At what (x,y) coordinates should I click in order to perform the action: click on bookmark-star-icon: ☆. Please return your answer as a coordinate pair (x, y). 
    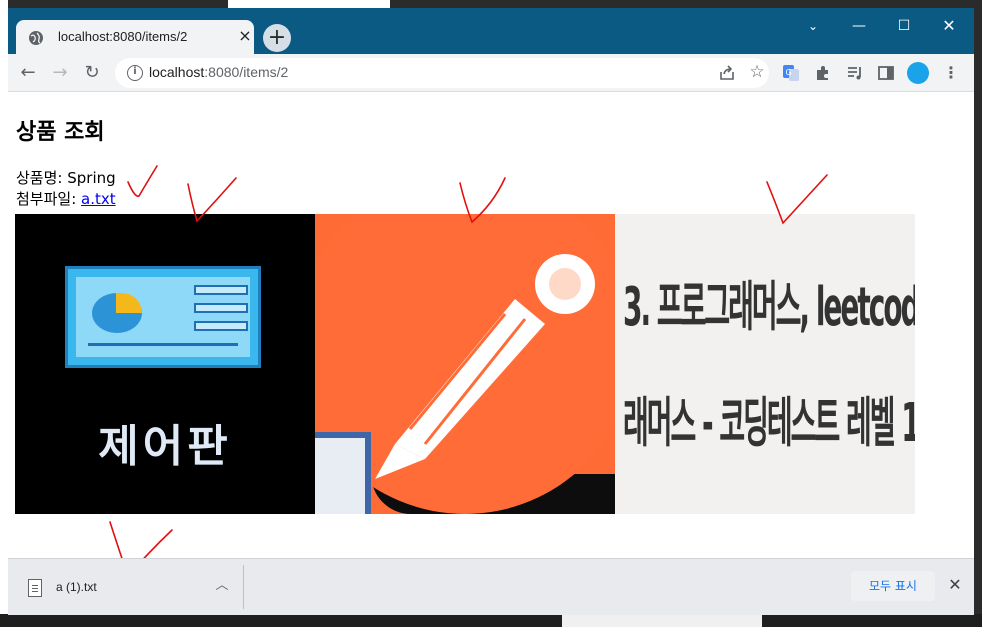
    Looking at the image, I should click on (757, 72).